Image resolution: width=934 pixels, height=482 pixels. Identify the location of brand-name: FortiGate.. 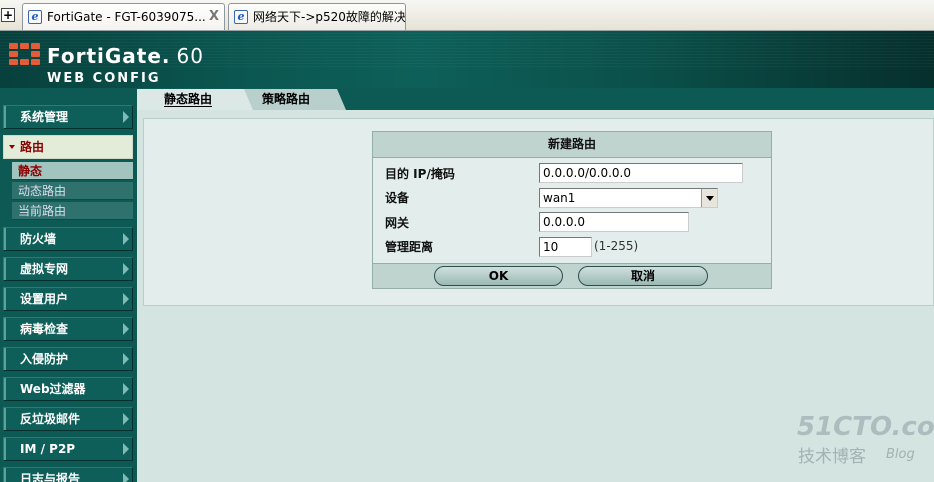
(109, 56).